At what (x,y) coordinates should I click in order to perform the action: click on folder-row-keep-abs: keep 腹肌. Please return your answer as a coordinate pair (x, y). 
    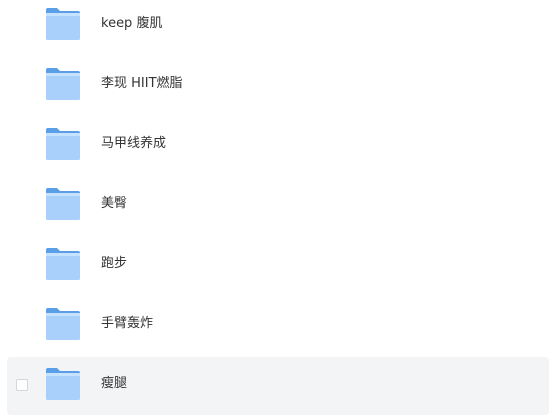
    Looking at the image, I should click on (278, 27).